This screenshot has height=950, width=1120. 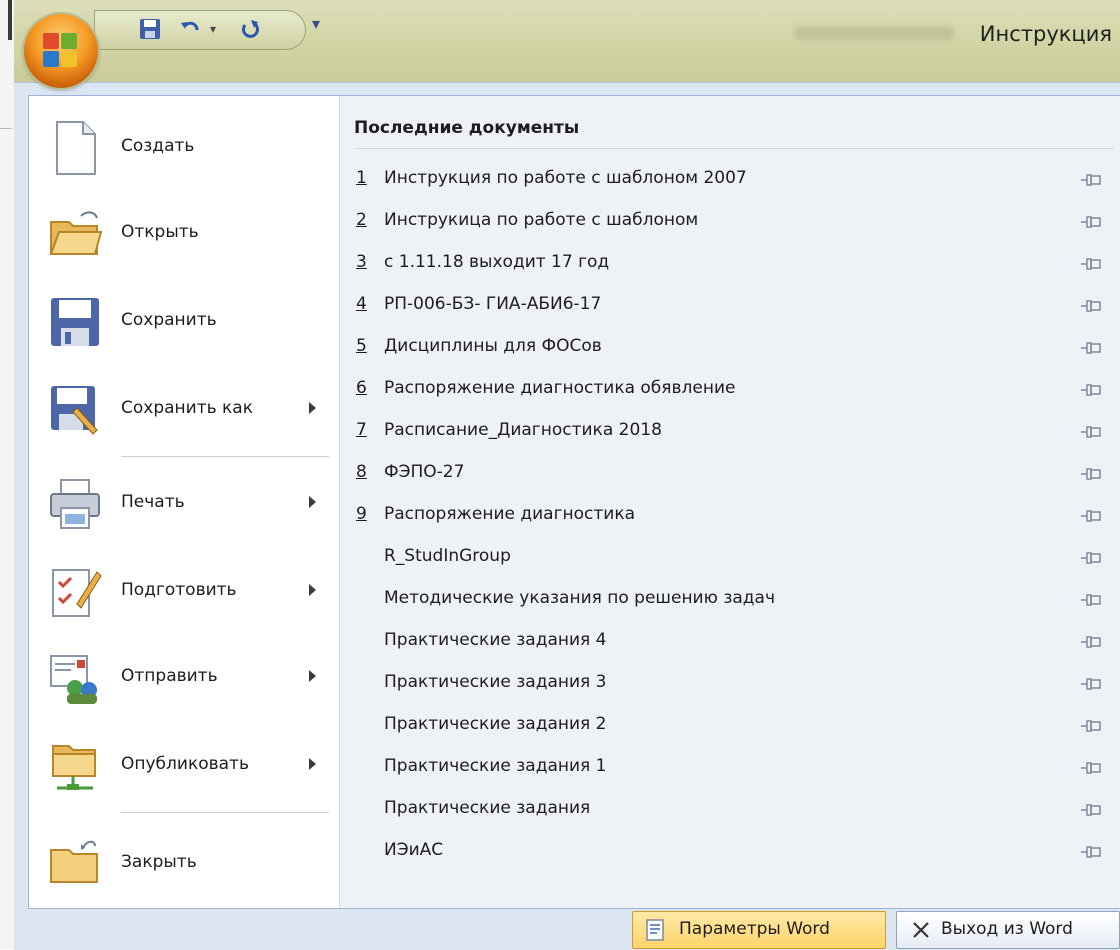 I want to click on prepare-icon, so click(x=77, y=593).